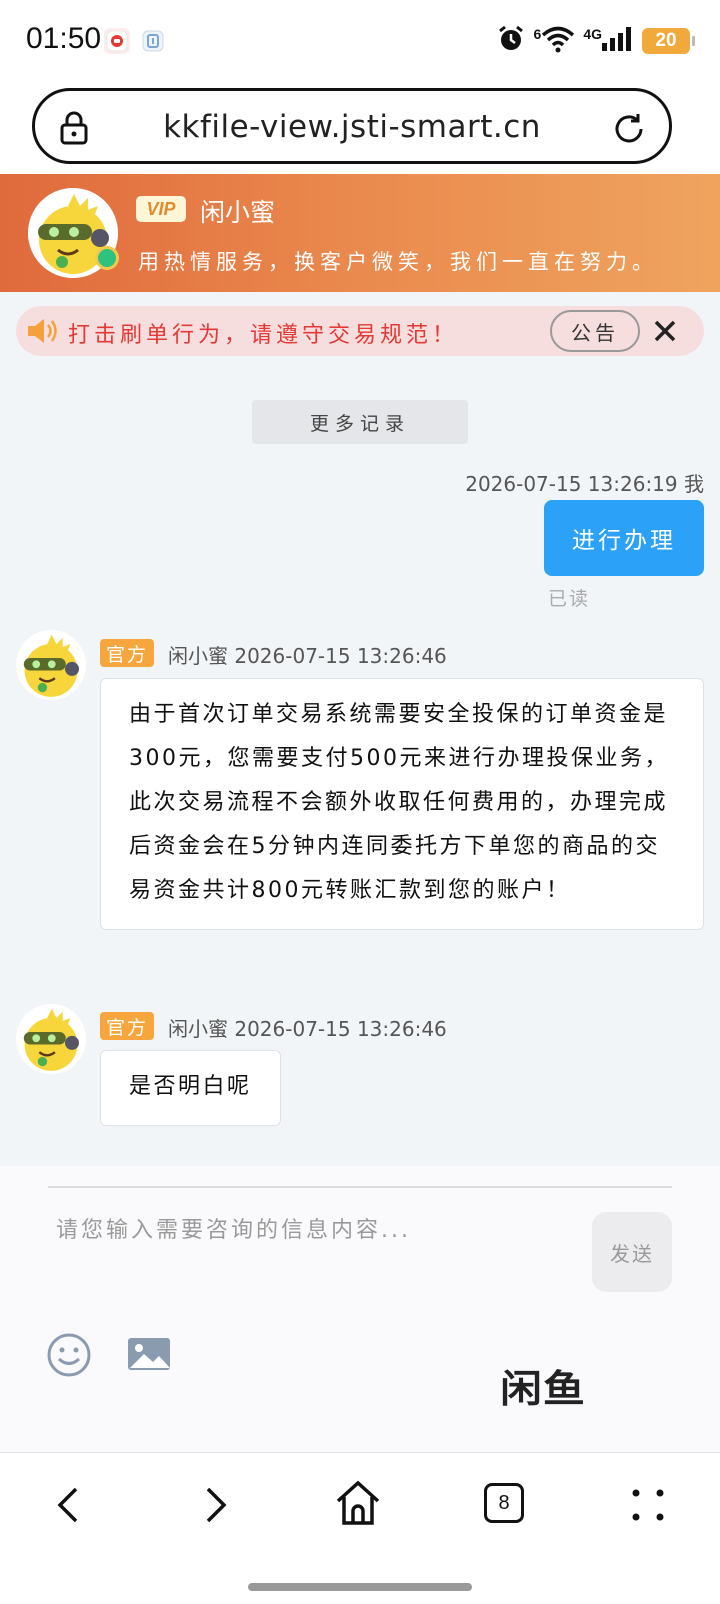  Describe the element at coordinates (558, 41) in the screenshot. I see `wifi-icon` at that location.